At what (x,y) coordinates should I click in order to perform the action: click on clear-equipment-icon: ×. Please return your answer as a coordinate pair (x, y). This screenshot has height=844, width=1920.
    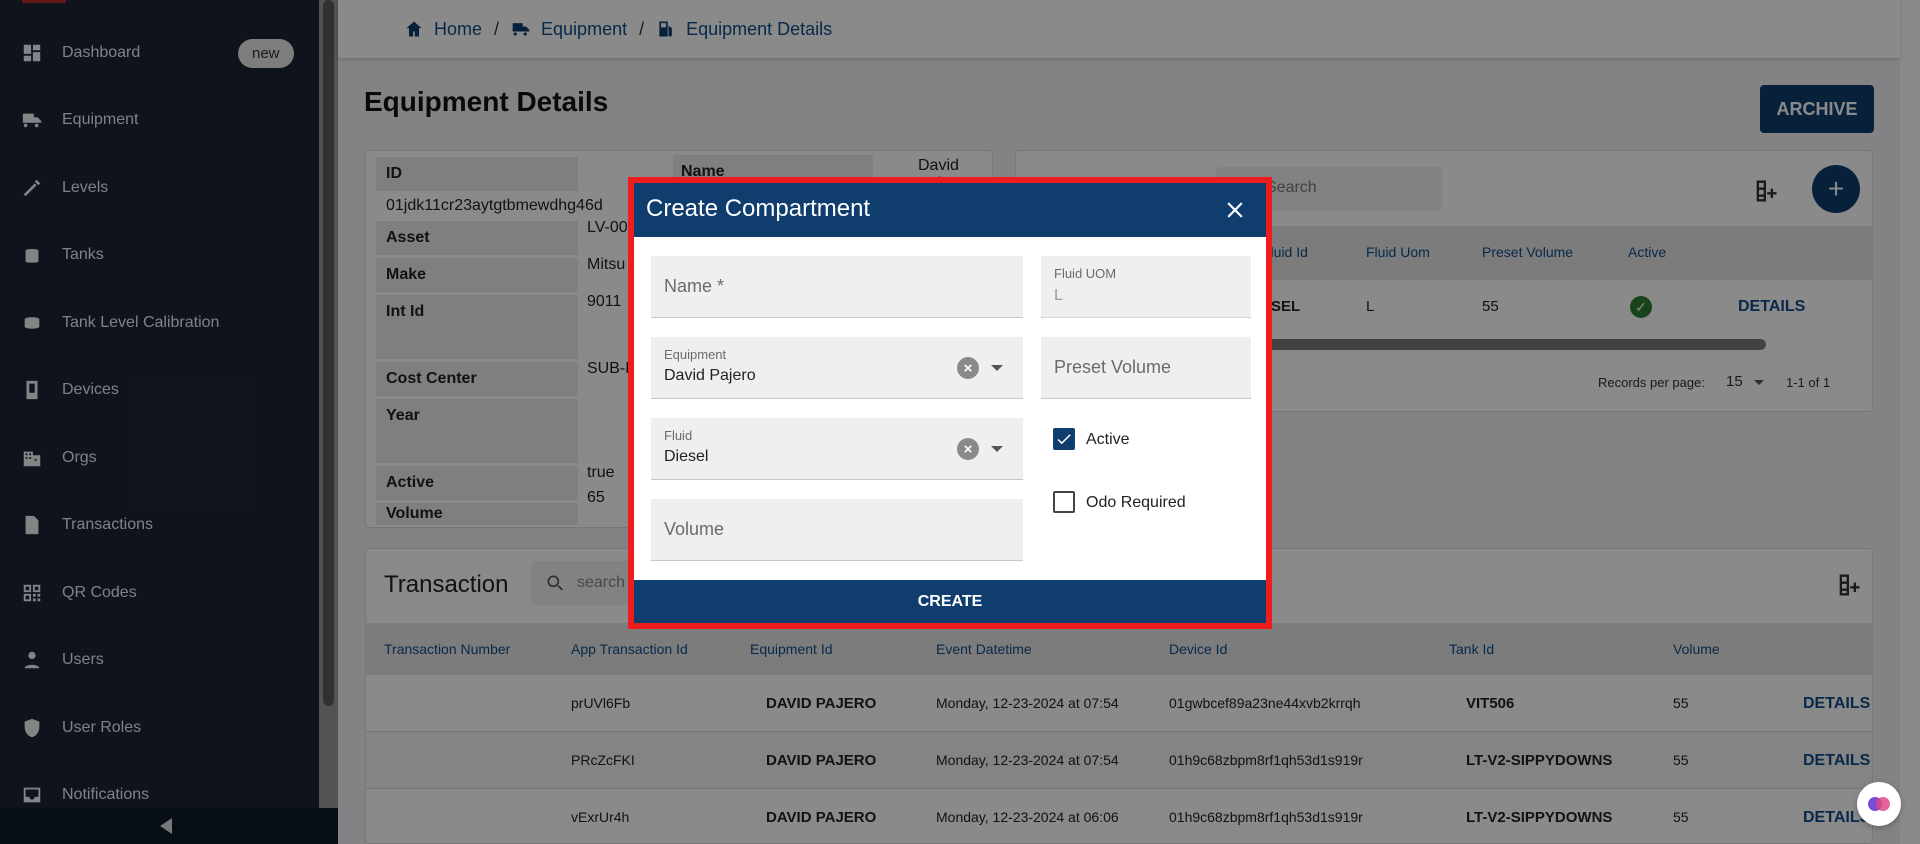
    Looking at the image, I should click on (968, 368).